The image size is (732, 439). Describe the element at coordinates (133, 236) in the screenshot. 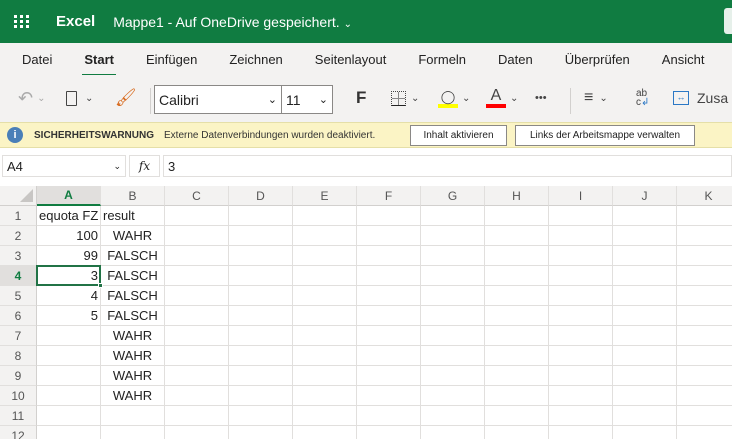

I see `cell-B2: WAHR` at that location.